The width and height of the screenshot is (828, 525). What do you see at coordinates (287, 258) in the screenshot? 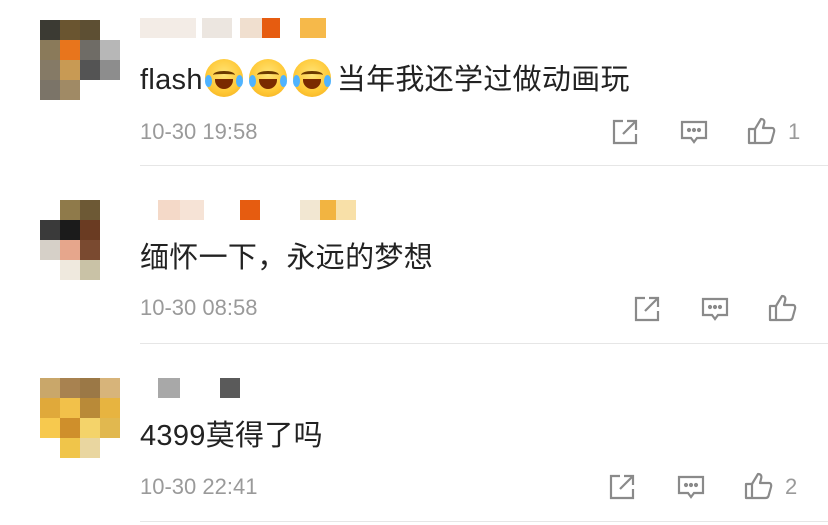
I see `comment-text: 缅怀一下，永远的梦想` at bounding box center [287, 258].